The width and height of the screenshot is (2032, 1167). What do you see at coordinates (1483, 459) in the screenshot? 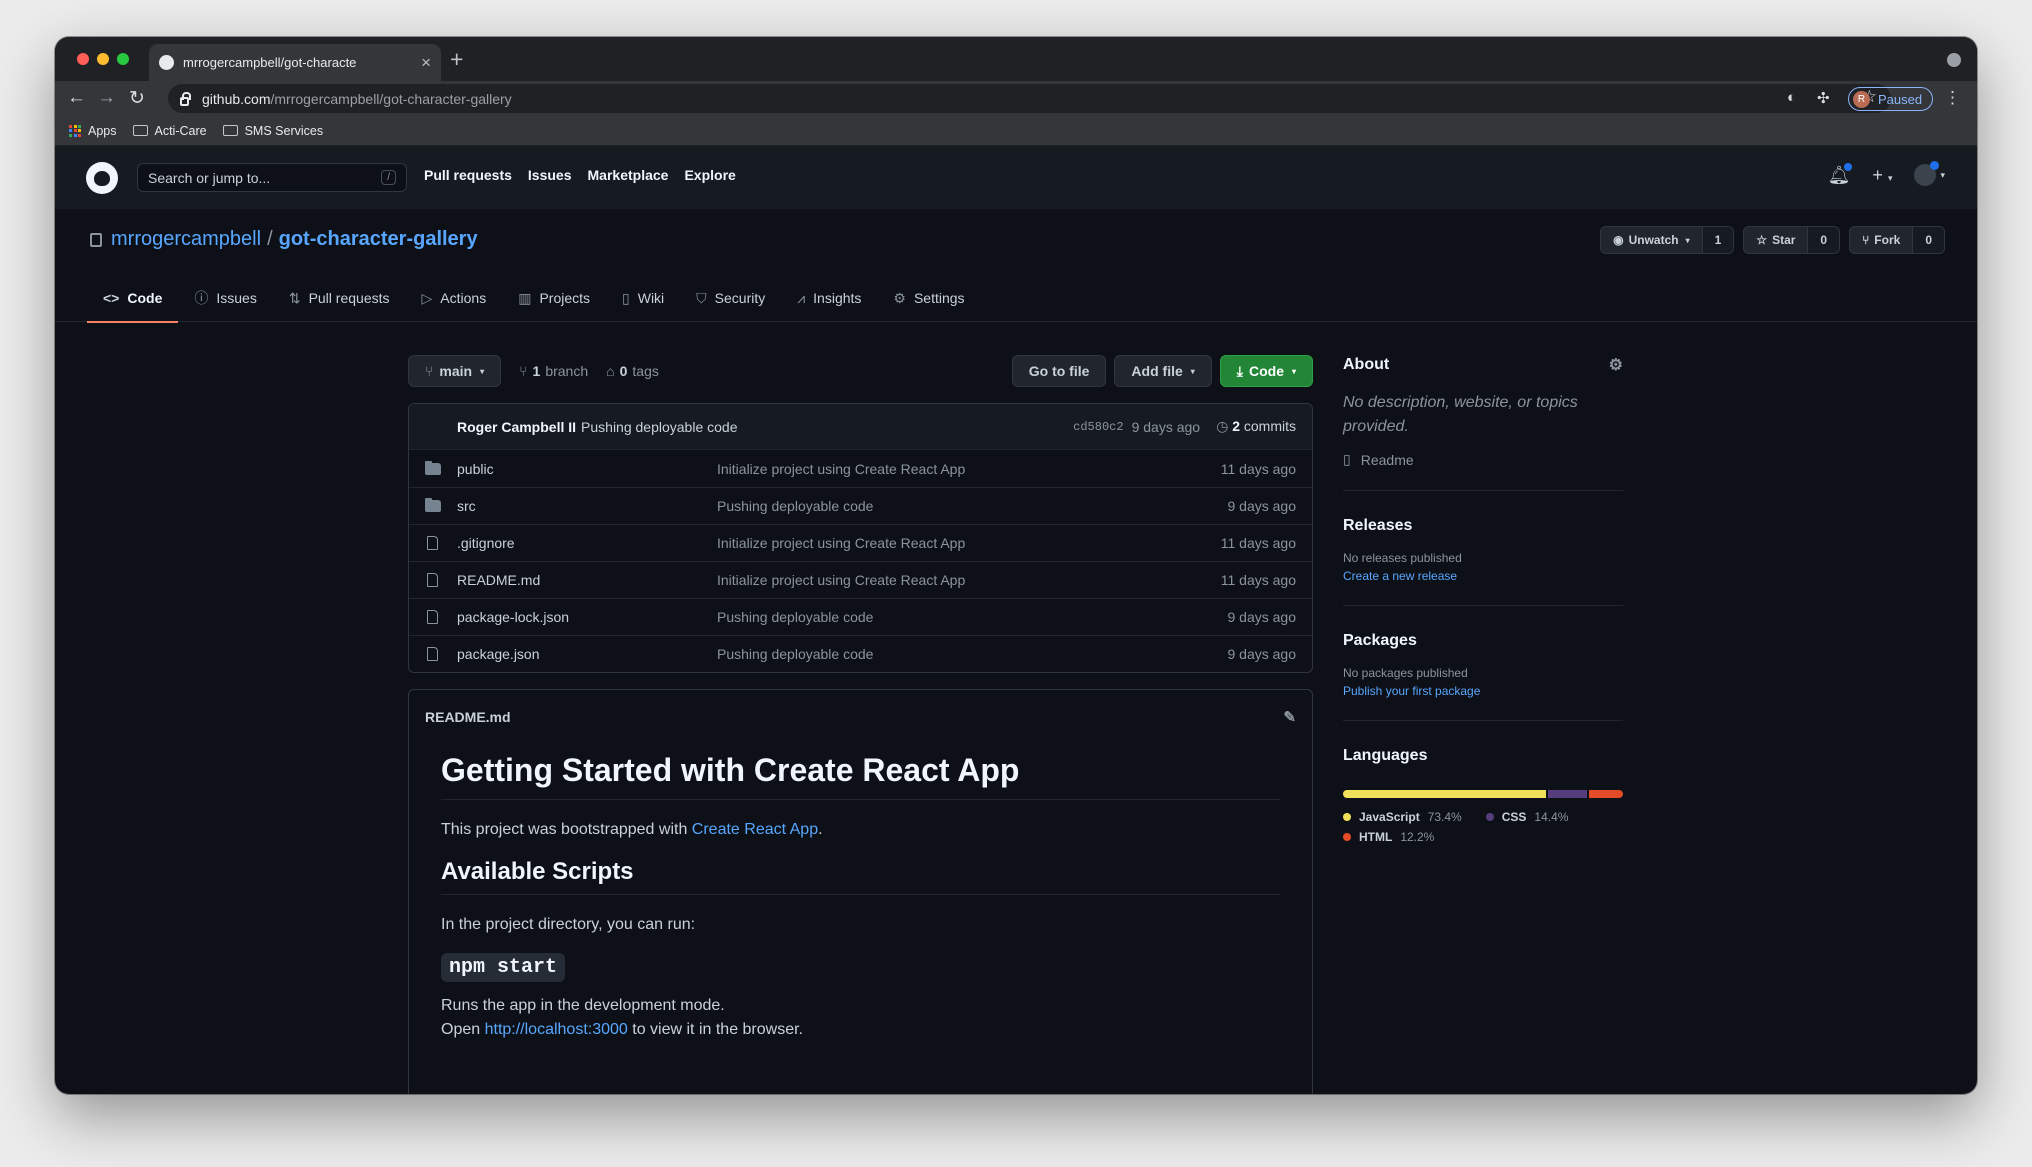
I see `readme-link: ▯ Readme` at bounding box center [1483, 459].